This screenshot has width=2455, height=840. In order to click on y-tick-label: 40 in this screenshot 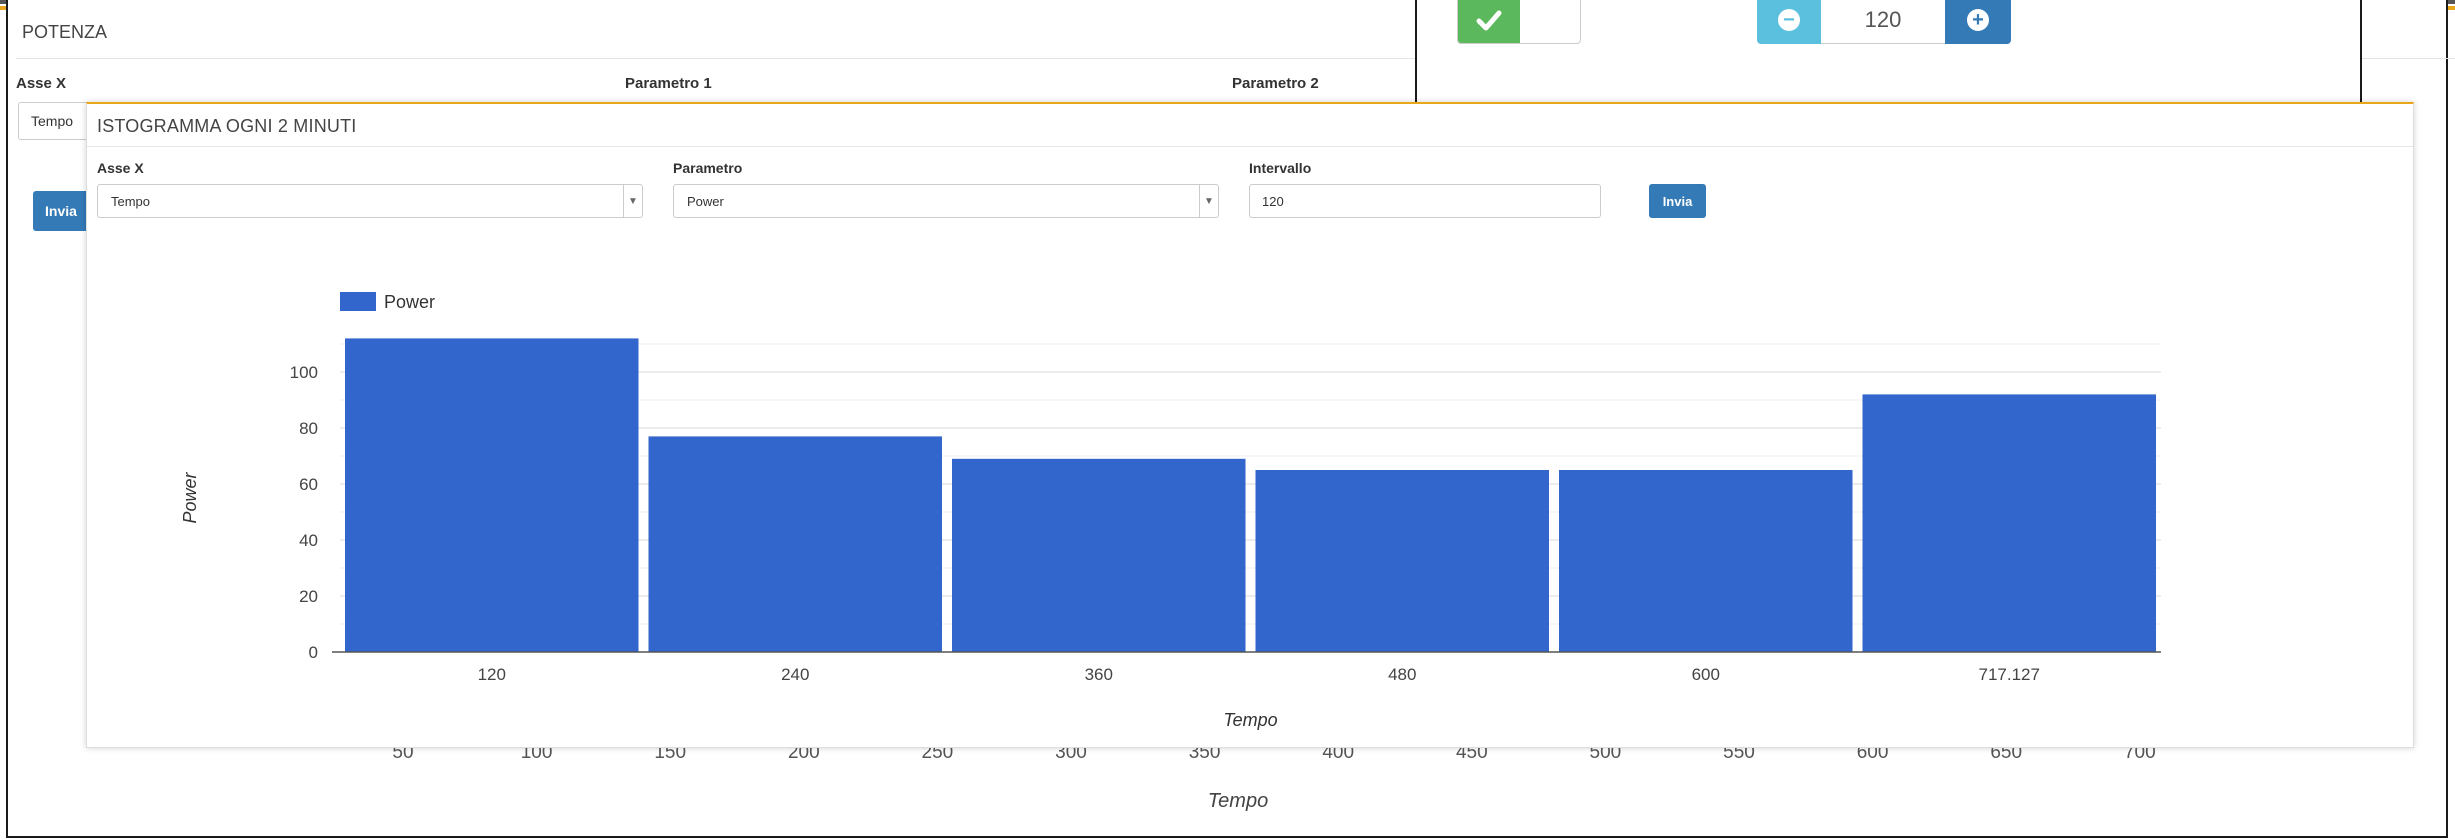, I will do `click(308, 540)`.